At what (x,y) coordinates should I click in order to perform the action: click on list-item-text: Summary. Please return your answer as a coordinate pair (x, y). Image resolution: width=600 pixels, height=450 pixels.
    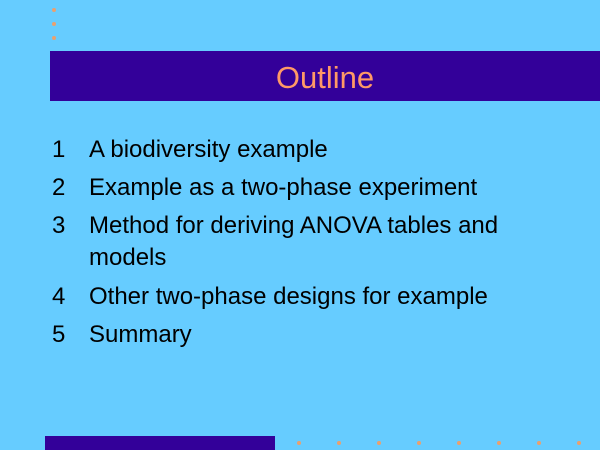
    Looking at the image, I should click on (140, 334).